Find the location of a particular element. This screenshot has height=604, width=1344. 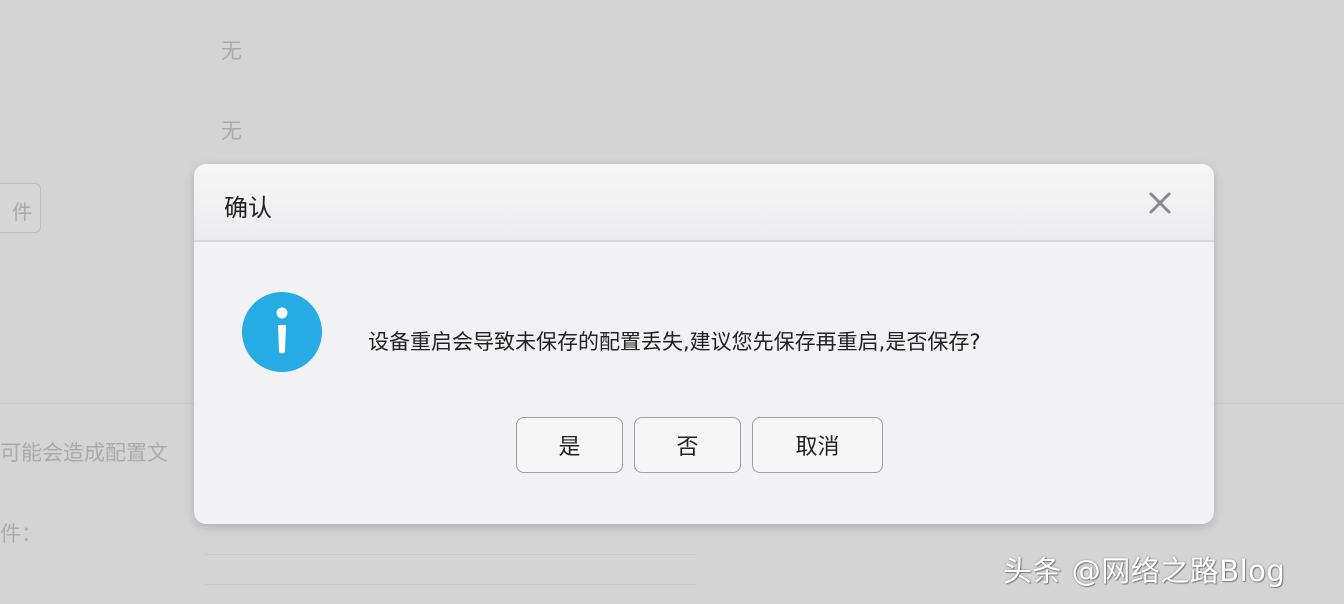

yes-button: 是 is located at coordinates (569, 445).